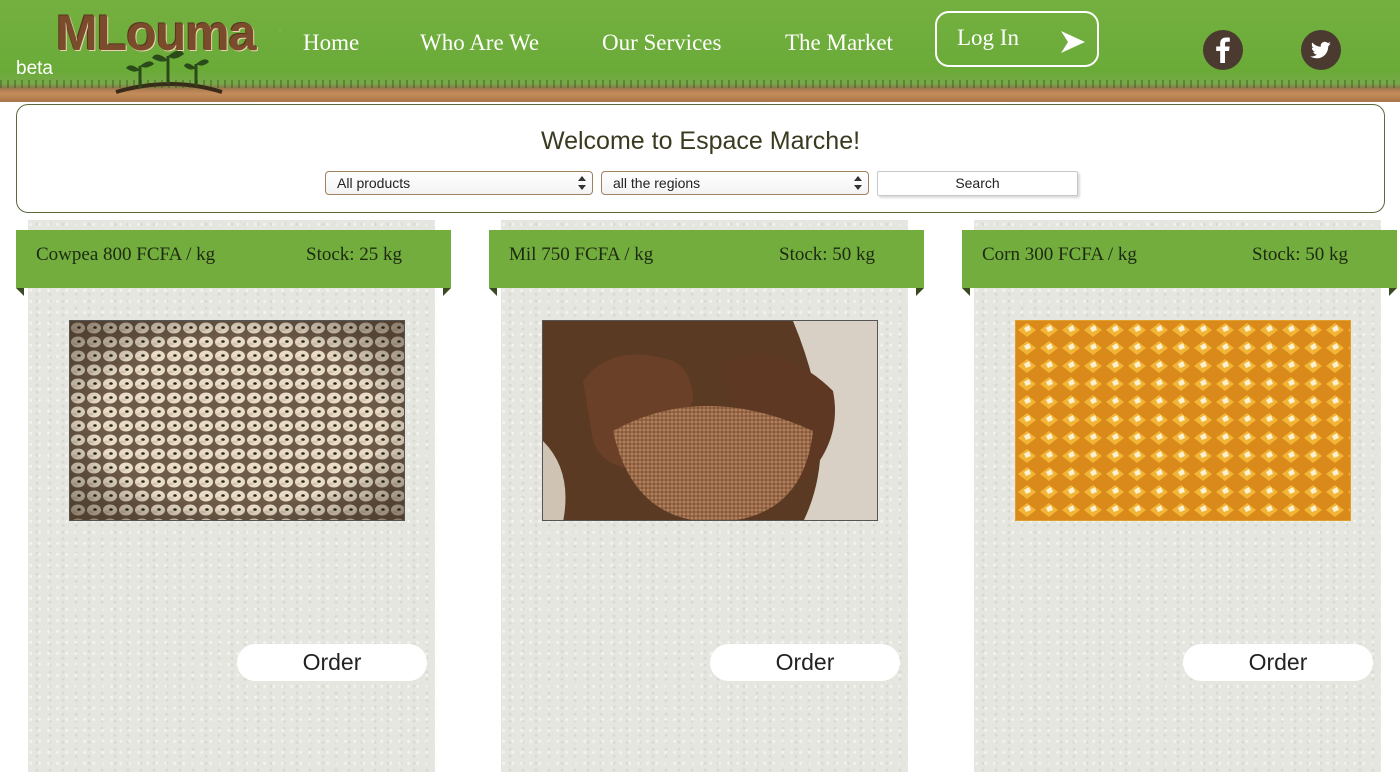 The height and width of the screenshot is (780, 1400). Describe the element at coordinates (661, 43) in the screenshot. I see `nav-our-services: Our Services` at that location.